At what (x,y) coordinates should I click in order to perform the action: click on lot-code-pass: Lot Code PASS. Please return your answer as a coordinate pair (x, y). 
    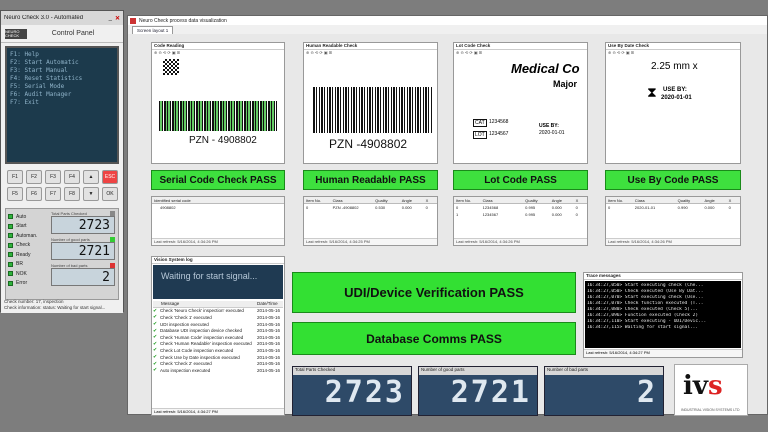
    Looking at the image, I should click on (520, 180).